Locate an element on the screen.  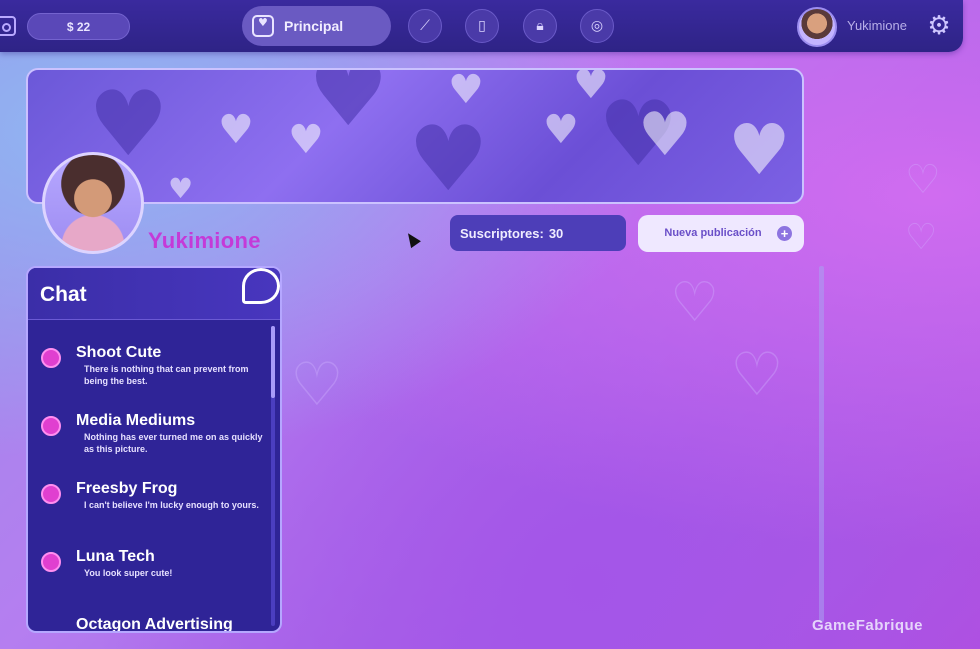
profile-avatar is located at coordinates (93, 203).